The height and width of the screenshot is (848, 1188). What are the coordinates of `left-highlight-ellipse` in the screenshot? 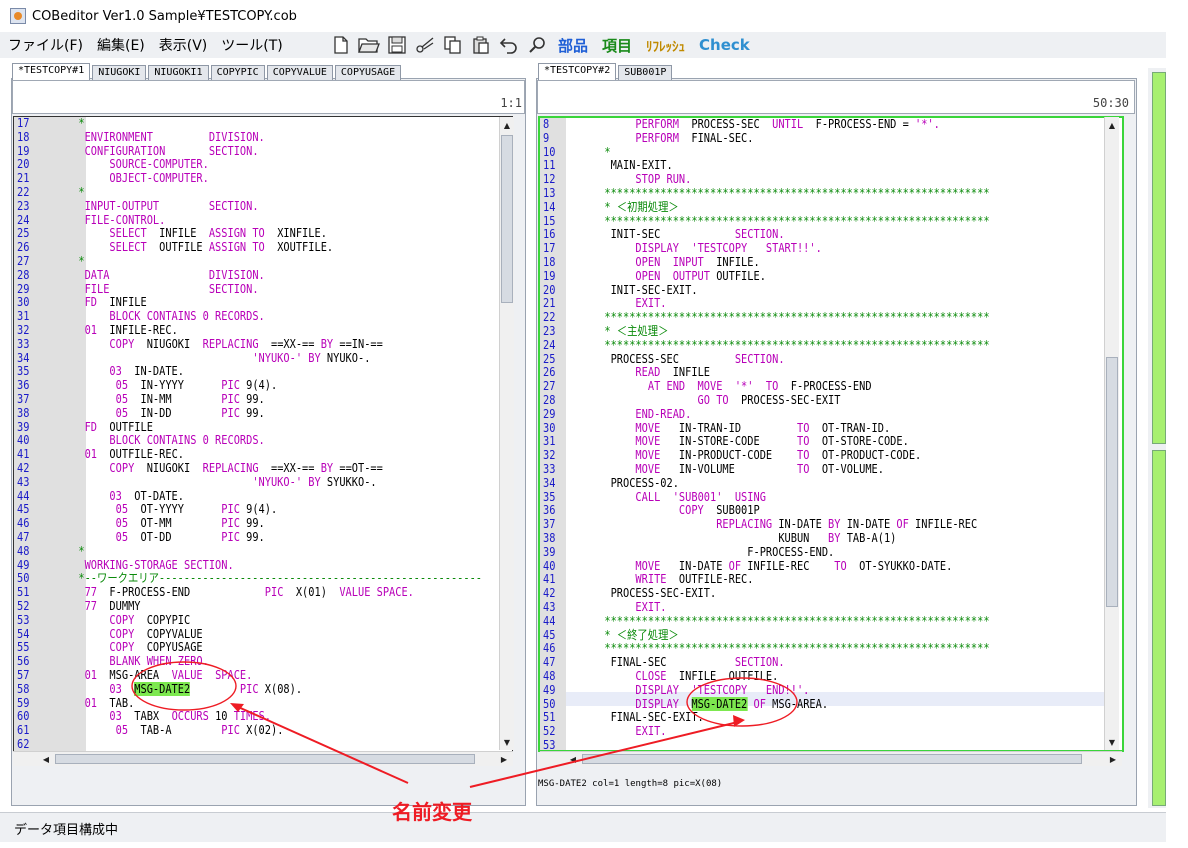 It's located at (184, 686).